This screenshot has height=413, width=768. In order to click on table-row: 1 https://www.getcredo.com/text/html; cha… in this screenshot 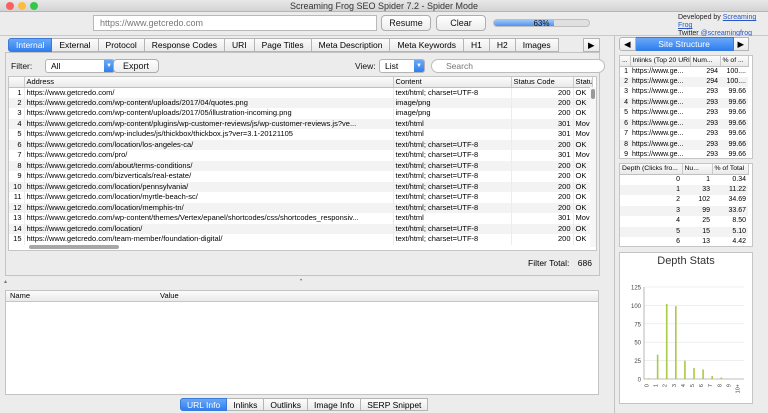, I will do `click(301, 92)`.